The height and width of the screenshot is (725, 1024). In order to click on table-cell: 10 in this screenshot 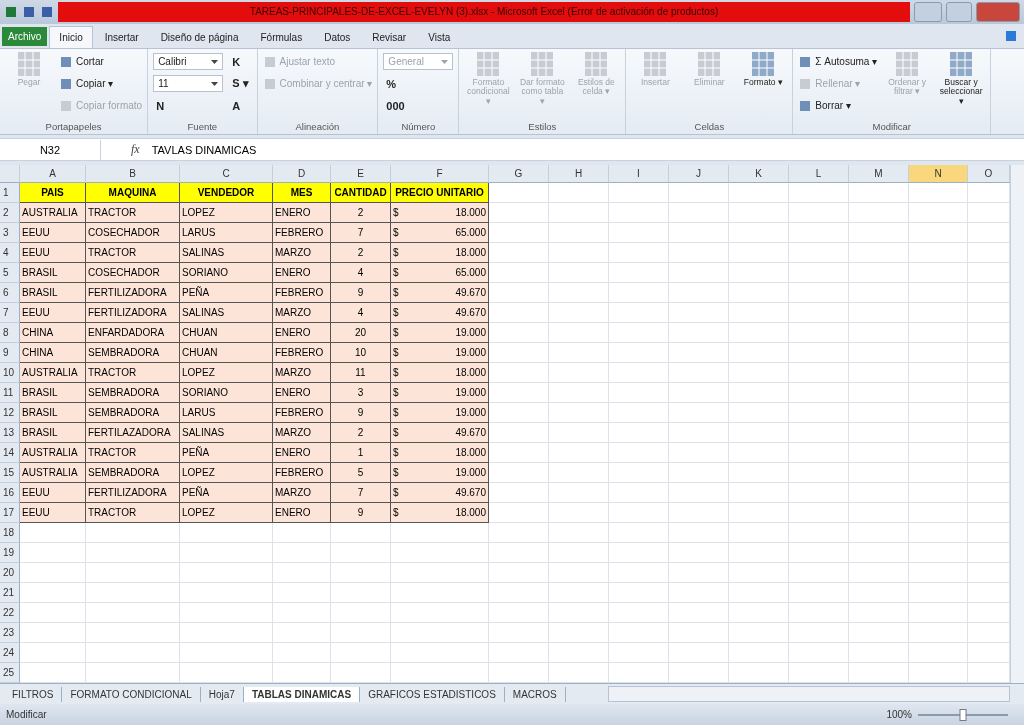, I will do `click(361, 353)`.